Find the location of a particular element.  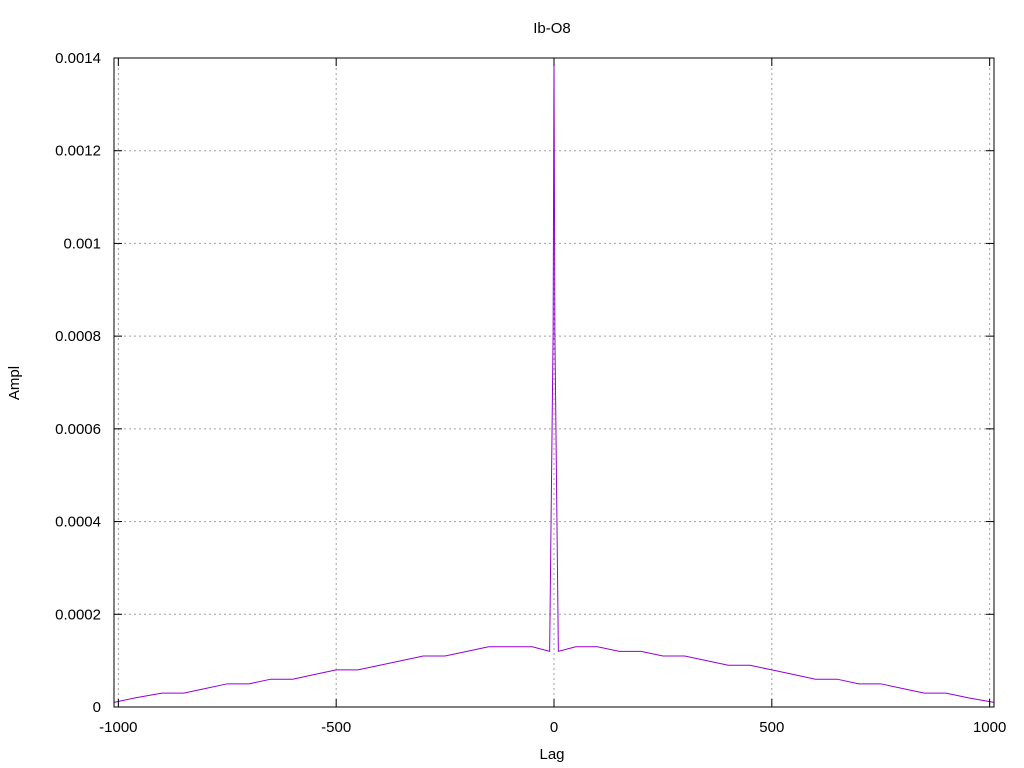

x-axis-label: Lag is located at coordinates (551, 754).